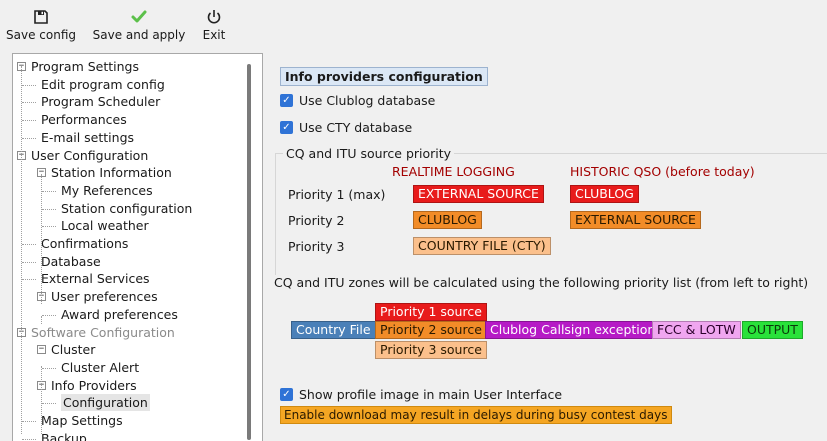 This screenshot has height=441, width=827. What do you see at coordinates (73, 350) in the screenshot?
I see `tree-item-label: Cluster` at bounding box center [73, 350].